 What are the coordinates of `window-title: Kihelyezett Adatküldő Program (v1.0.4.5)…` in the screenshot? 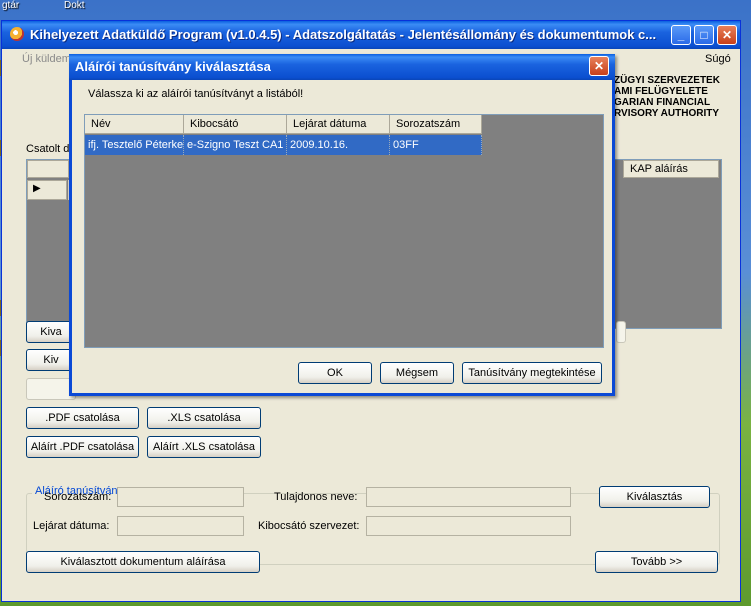 It's located at (343, 34).